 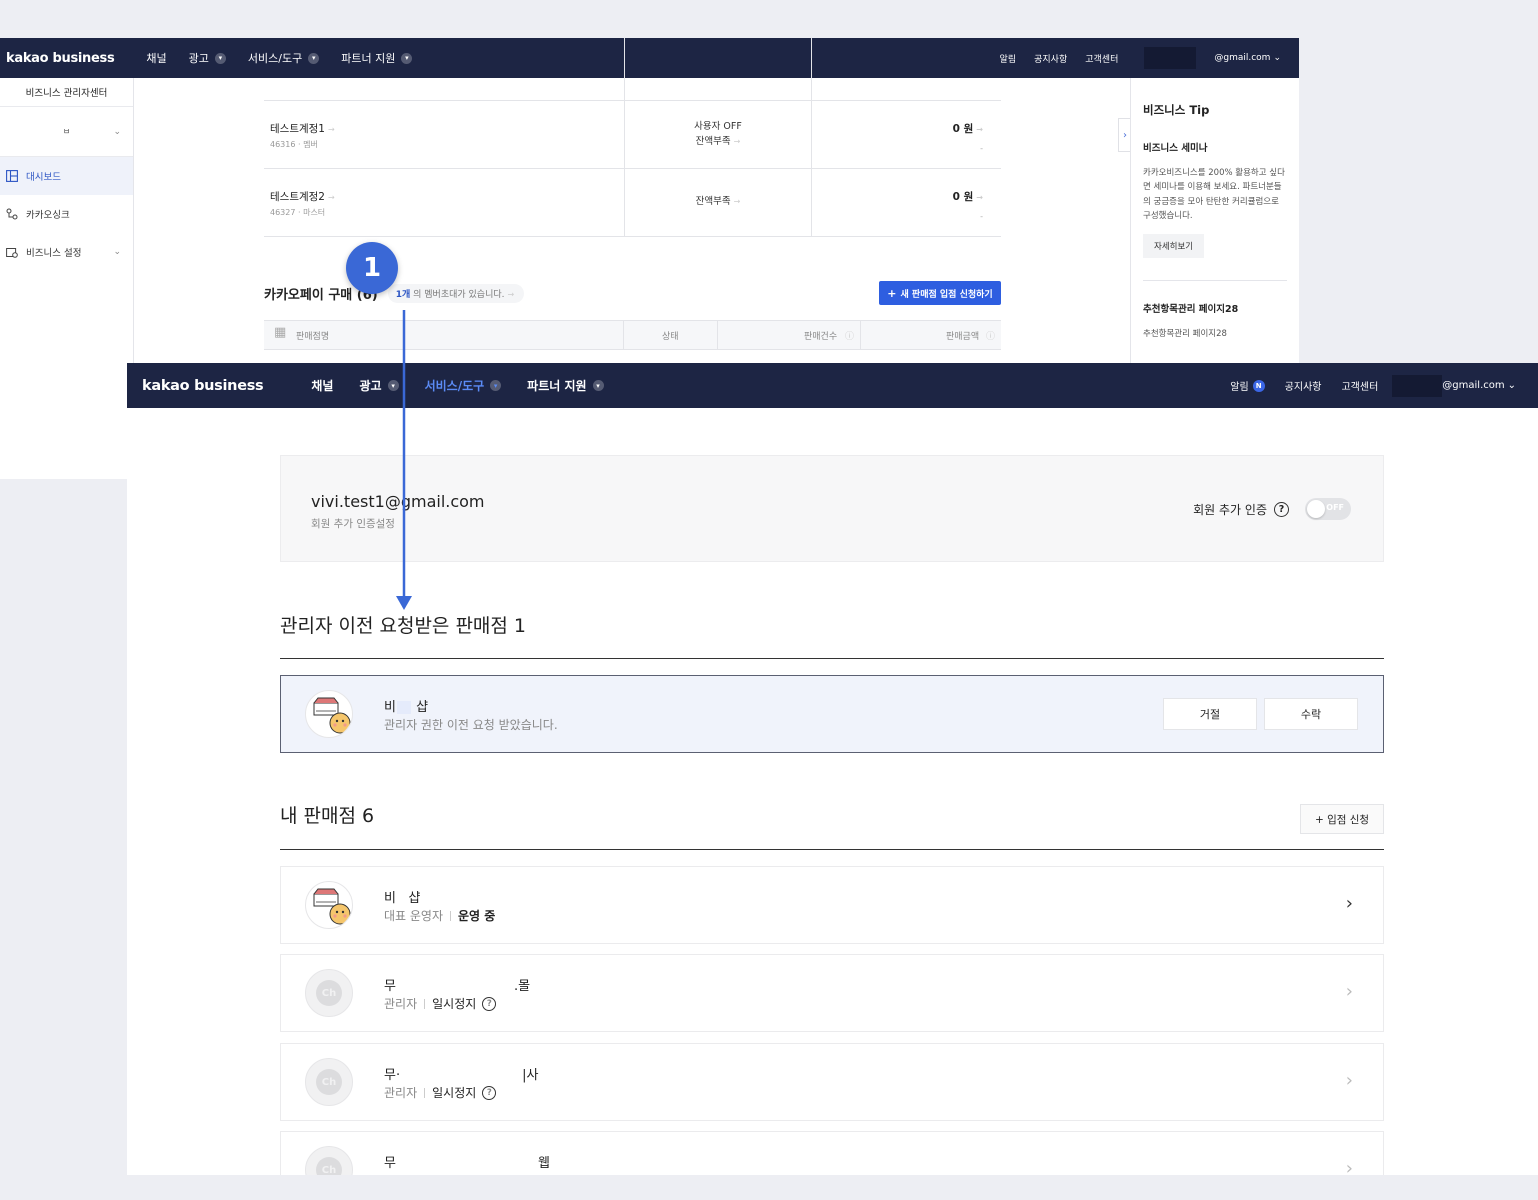 What do you see at coordinates (718, 69) in the screenshot?
I see `status-cell` at bounding box center [718, 69].